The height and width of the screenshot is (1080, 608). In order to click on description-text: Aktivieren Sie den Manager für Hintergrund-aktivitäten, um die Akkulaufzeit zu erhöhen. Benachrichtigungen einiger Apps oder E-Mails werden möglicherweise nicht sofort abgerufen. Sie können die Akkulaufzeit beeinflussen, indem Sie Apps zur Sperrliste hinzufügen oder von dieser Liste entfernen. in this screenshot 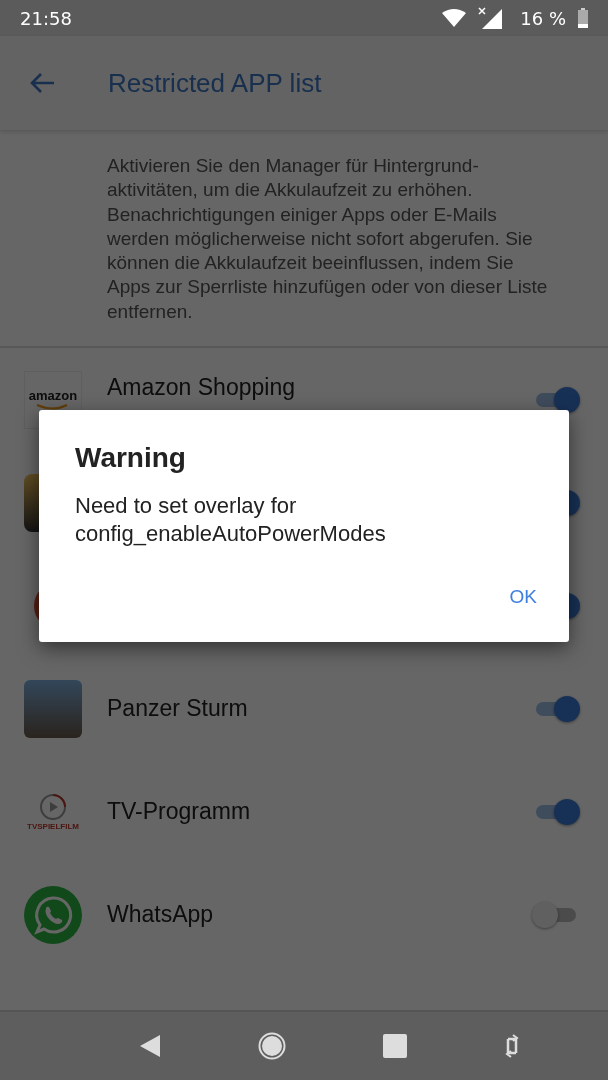, I will do `click(328, 239)`.